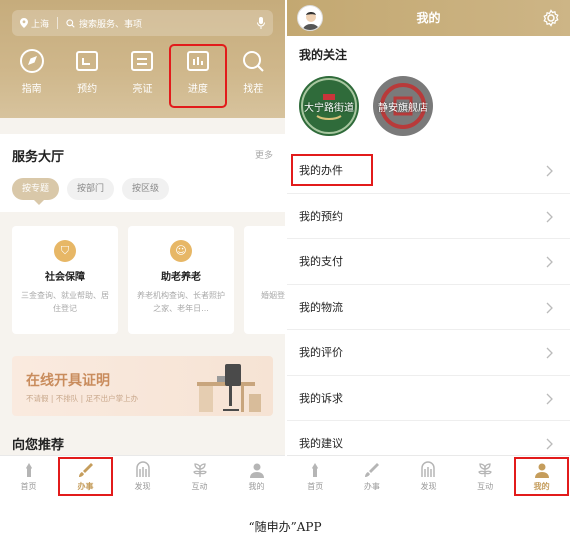 This screenshot has height=544, width=570. I want to click on quick-action-guide: 指南, so click(32, 76).